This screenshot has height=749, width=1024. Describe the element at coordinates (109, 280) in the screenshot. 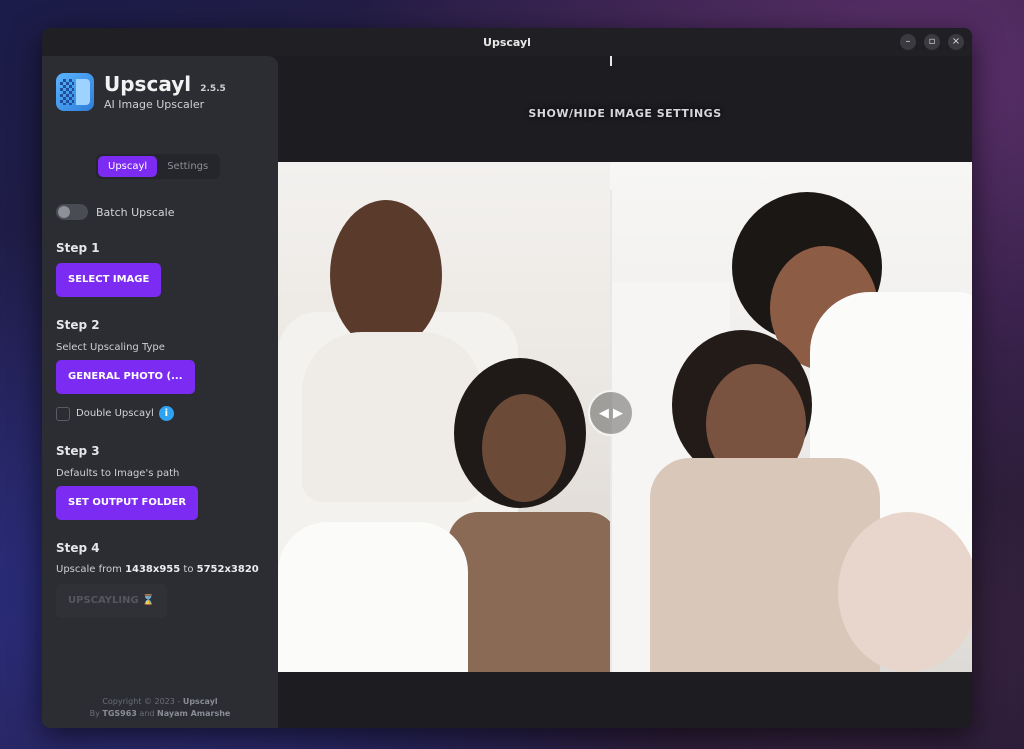

I see `select-image-button: SELECT IMAGE` at that location.